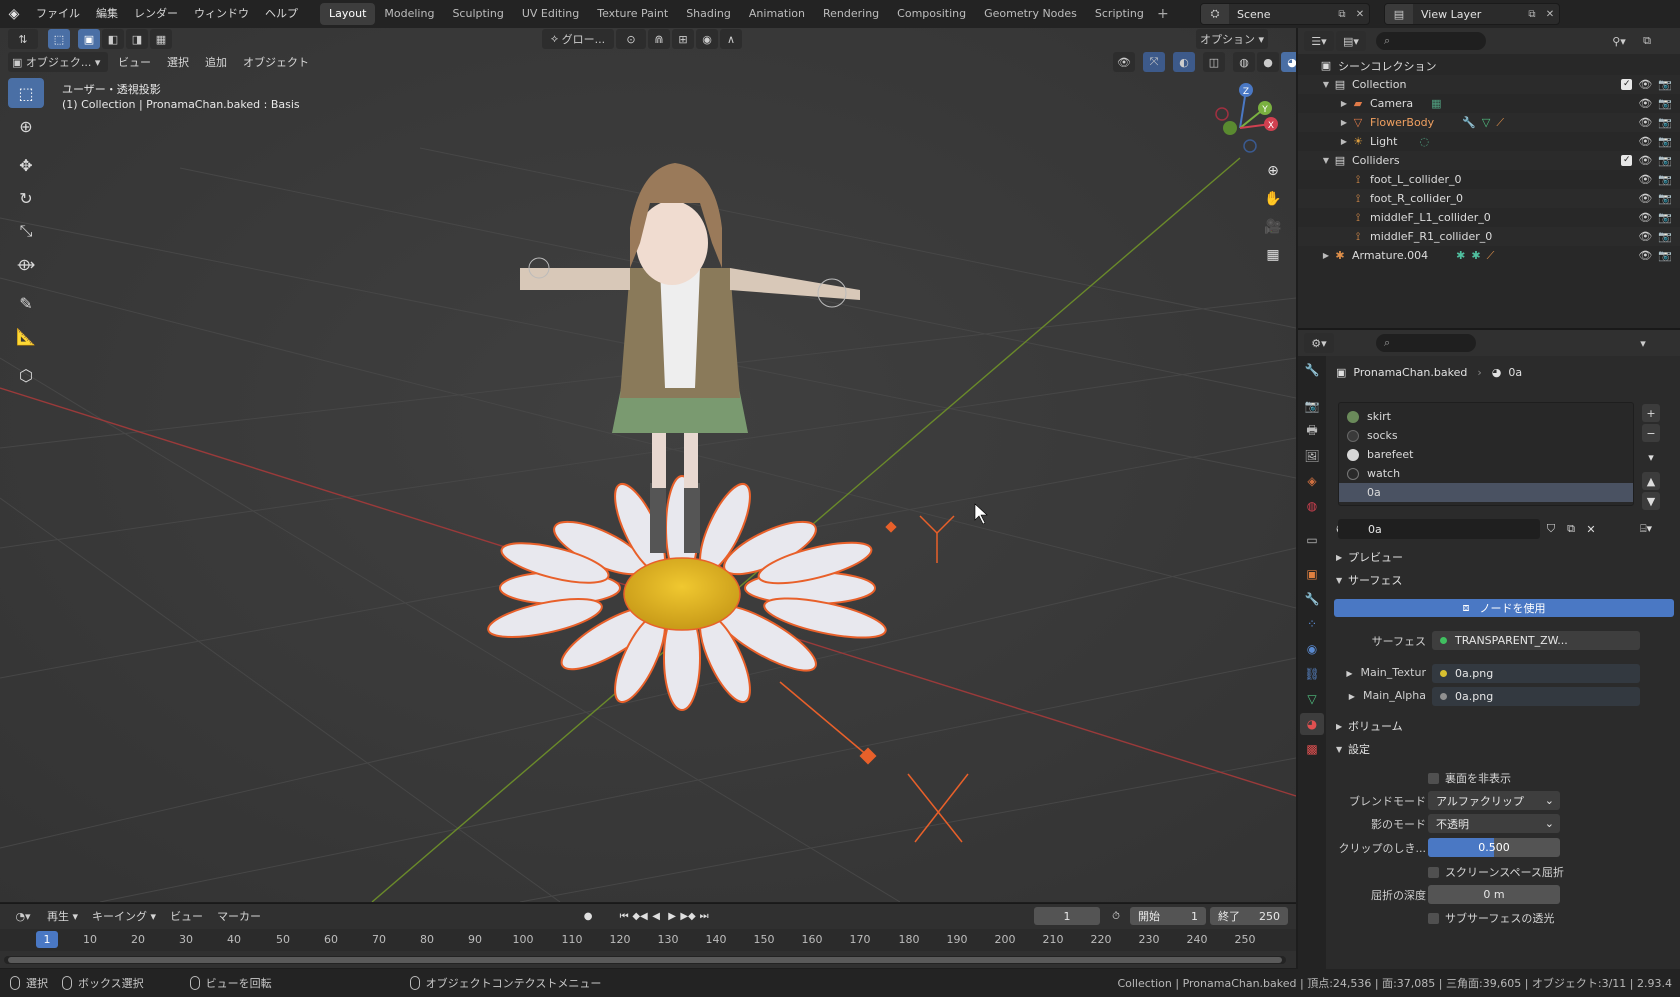 The height and width of the screenshot is (997, 1680). I want to click on wireframe-shading-icon: ◍, so click(1244, 62).